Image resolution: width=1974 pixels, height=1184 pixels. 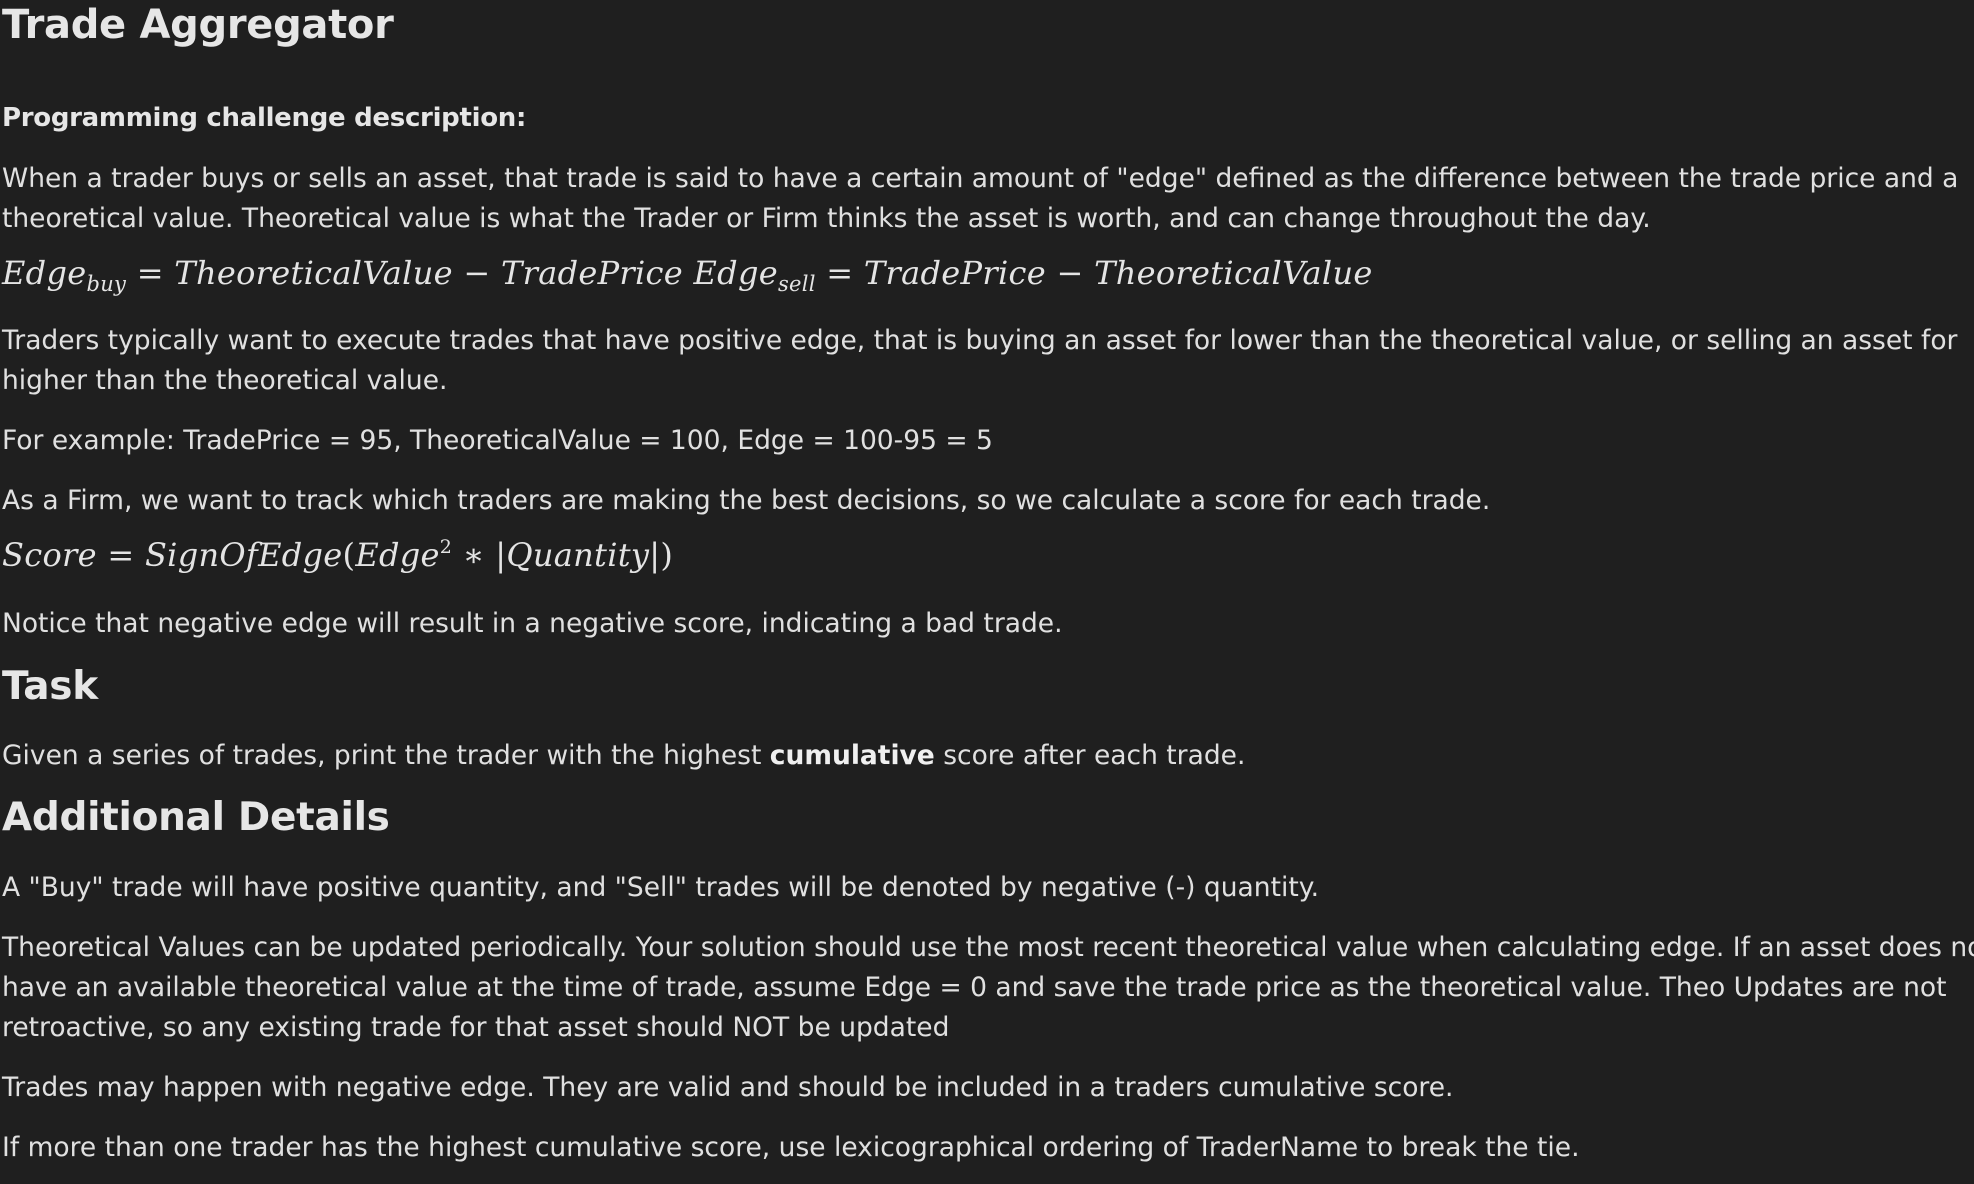 I want to click on square-superscript: 2, so click(x=446, y=547).